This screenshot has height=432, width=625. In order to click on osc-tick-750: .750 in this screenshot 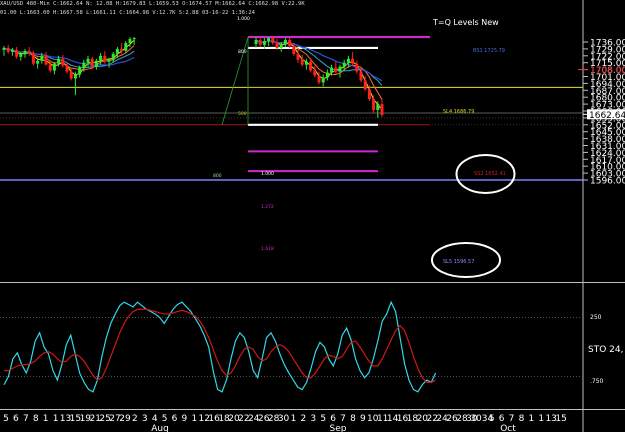, I will do `click(597, 381)`.